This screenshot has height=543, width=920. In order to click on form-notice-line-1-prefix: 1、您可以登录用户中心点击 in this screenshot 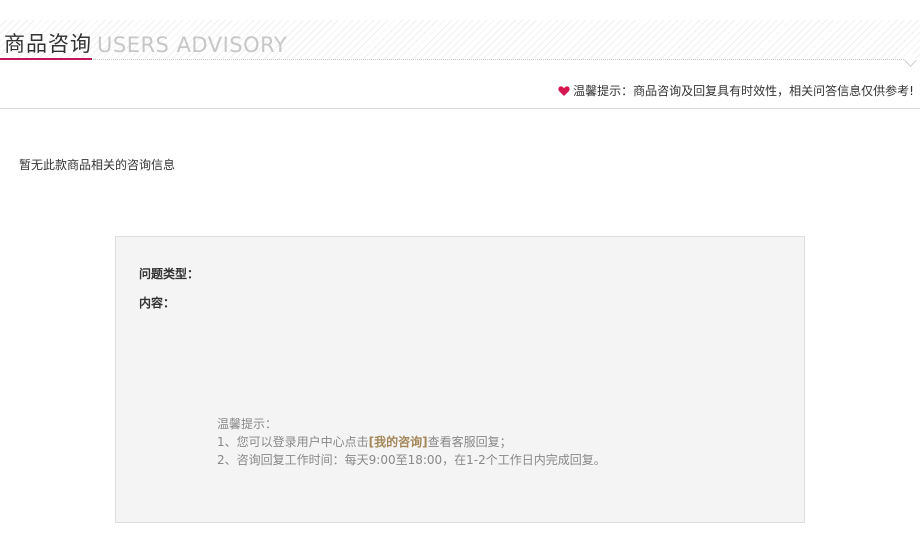, I will do `click(293, 442)`.